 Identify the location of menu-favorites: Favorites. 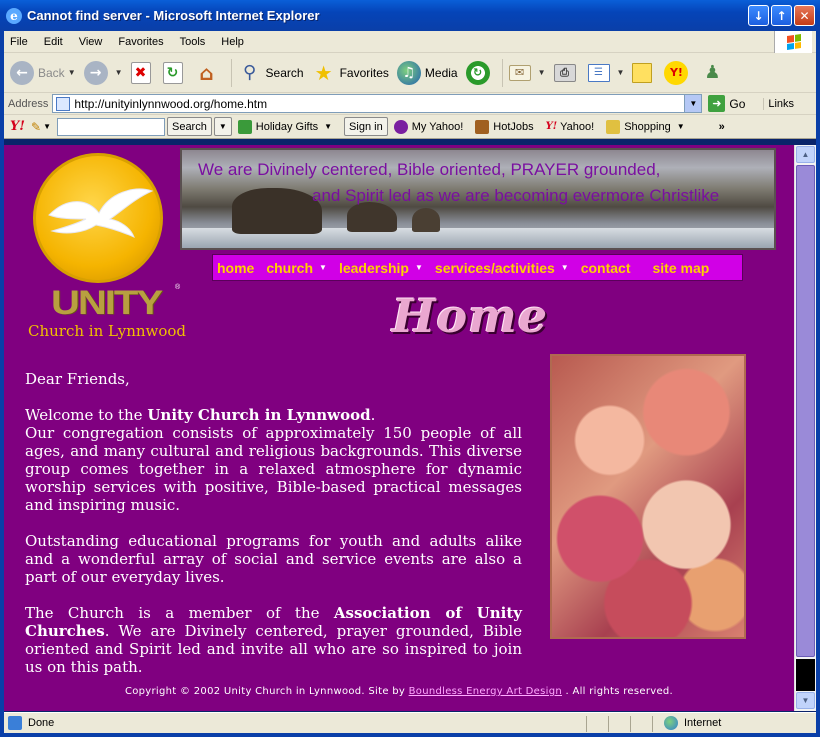
(140, 42).